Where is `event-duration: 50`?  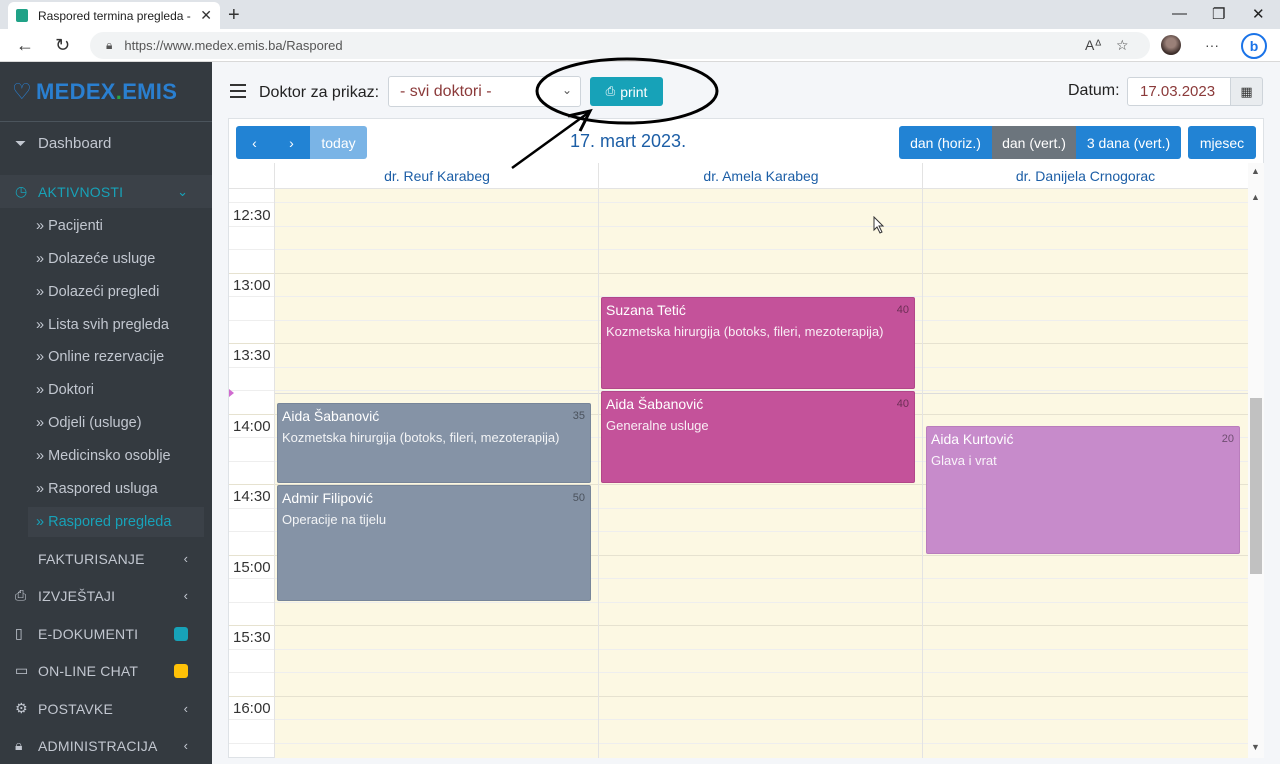 event-duration: 50 is located at coordinates (578, 498).